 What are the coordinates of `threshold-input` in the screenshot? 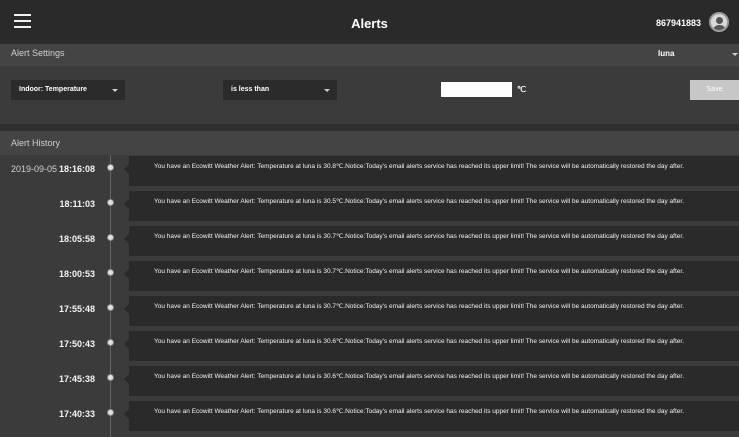 It's located at (476, 89).